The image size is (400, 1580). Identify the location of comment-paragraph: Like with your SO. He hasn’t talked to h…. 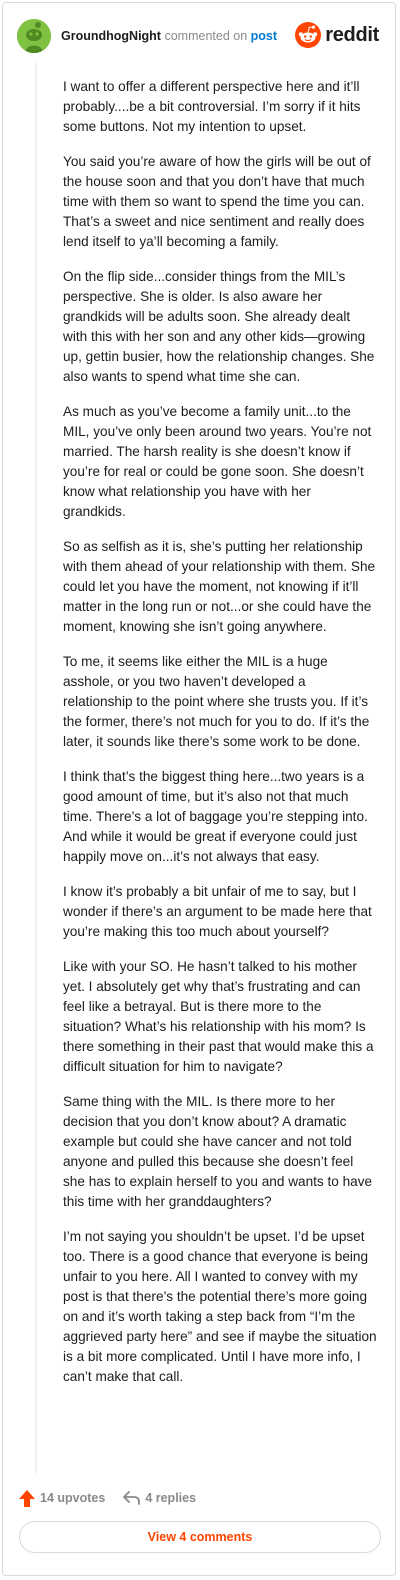
(218, 1016).